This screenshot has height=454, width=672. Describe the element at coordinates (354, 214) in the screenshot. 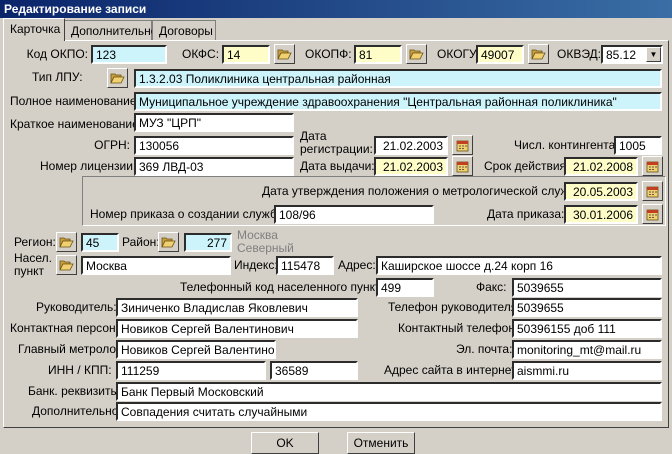

I see `order-number-field: 108/96` at that location.